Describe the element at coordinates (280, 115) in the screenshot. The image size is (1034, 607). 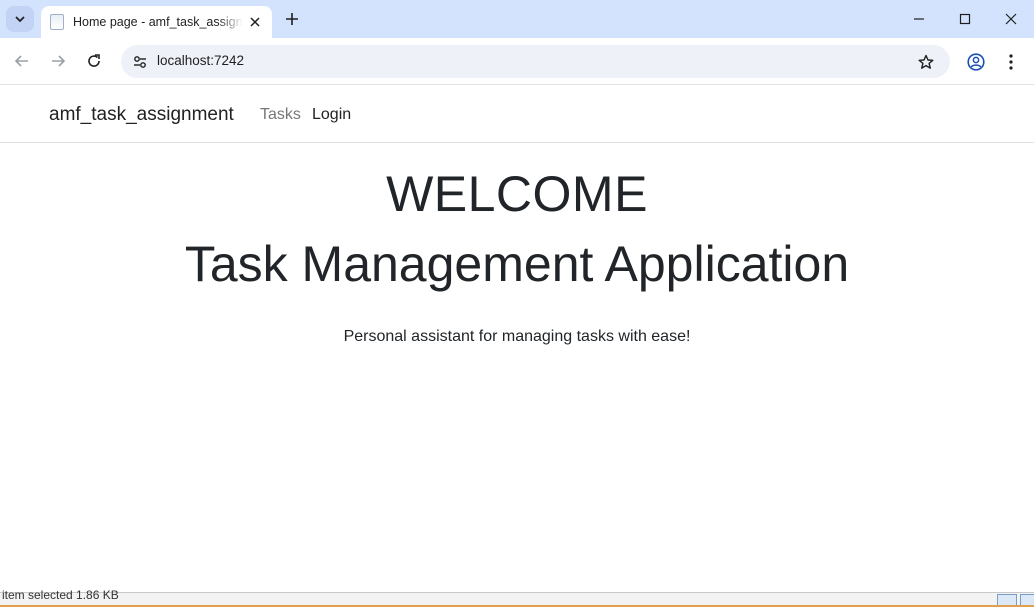
I see `nav-link-tasks: Tasks` at that location.